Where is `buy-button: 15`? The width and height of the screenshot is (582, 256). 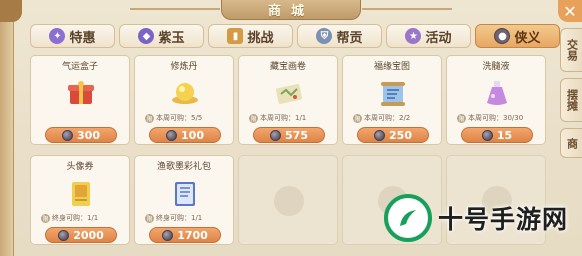 buy-button: 15 is located at coordinates (497, 135).